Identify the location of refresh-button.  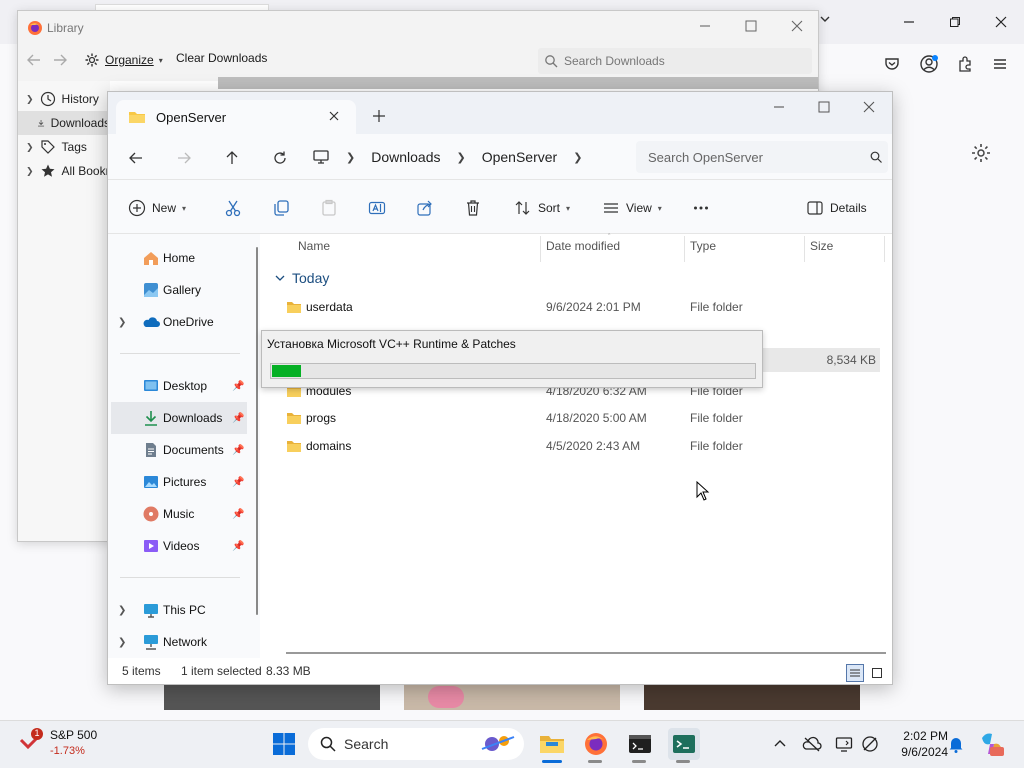
(280, 158).